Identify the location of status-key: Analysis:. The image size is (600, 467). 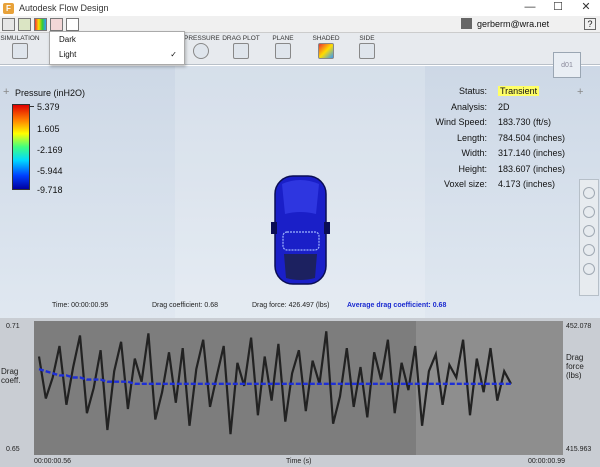
(468, 106).